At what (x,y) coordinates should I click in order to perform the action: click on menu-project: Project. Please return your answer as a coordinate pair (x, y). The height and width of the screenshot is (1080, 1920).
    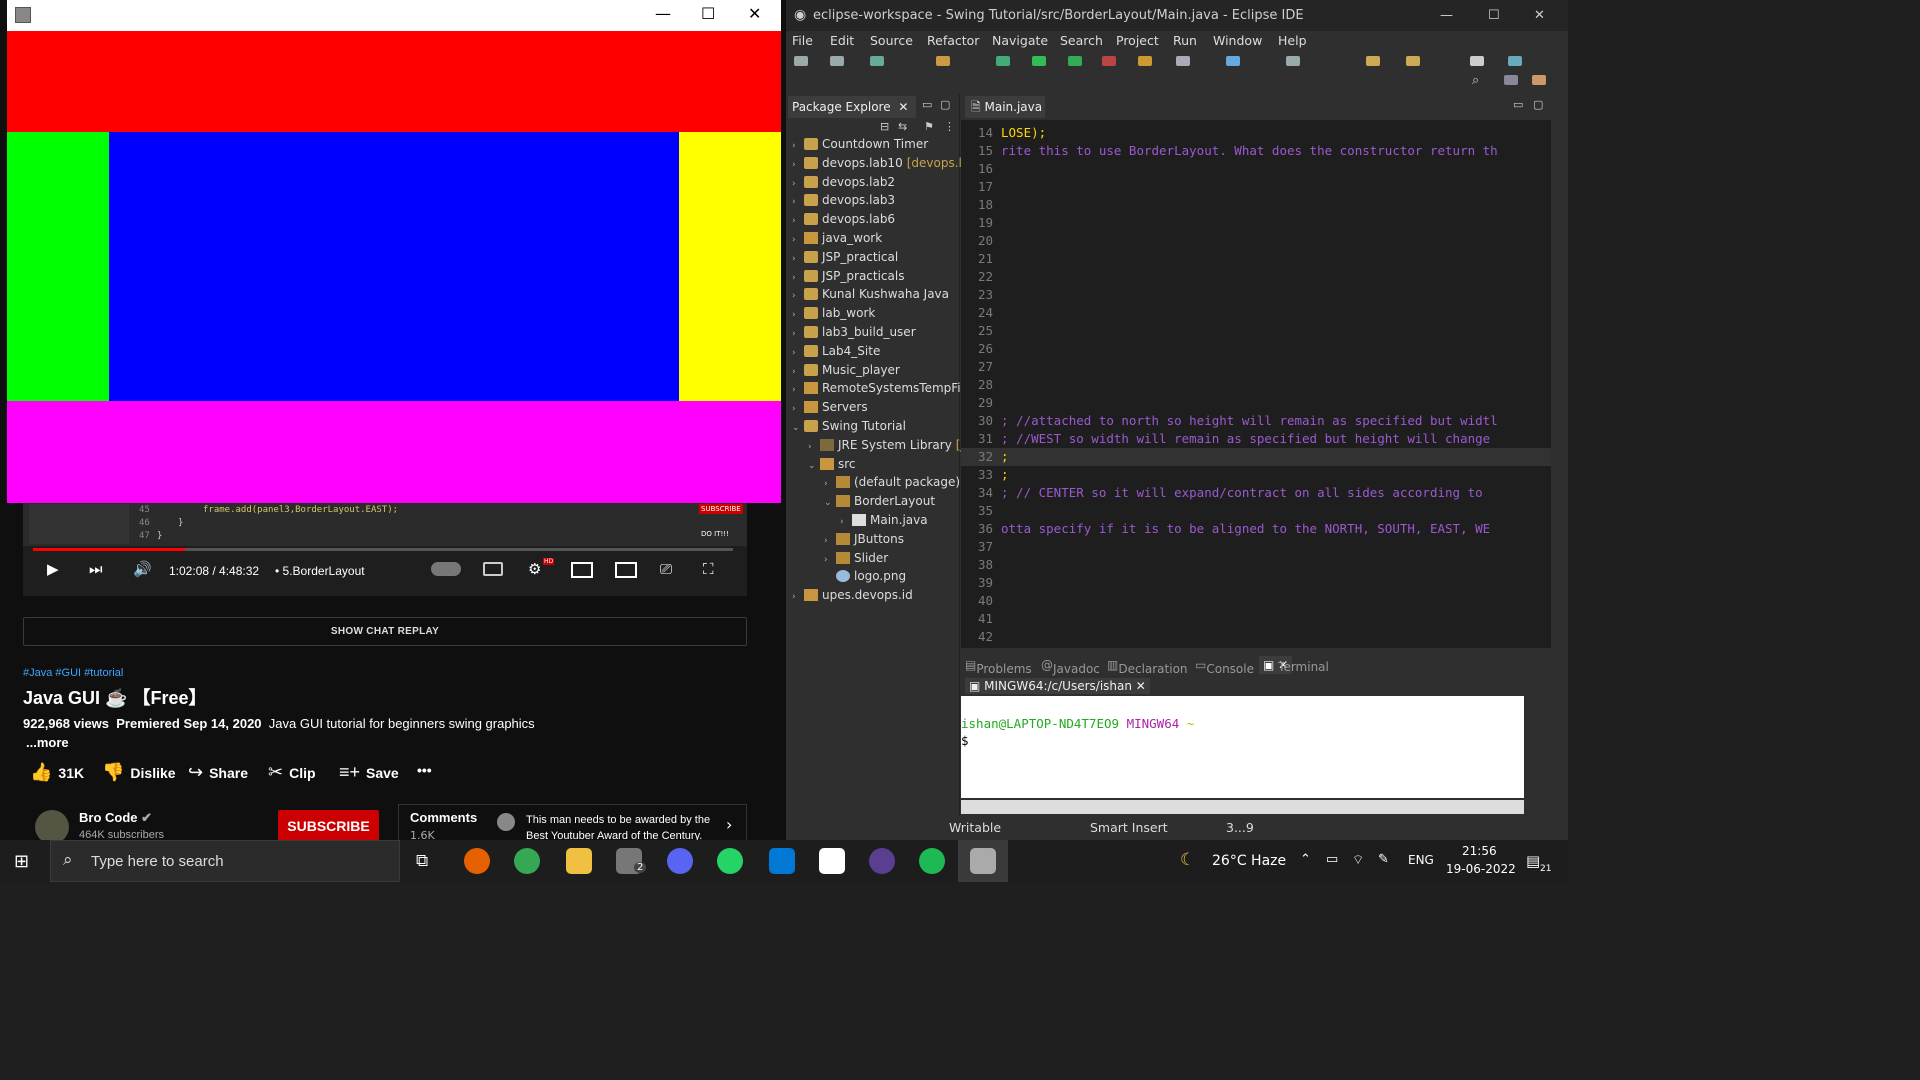
    Looking at the image, I should click on (1137, 40).